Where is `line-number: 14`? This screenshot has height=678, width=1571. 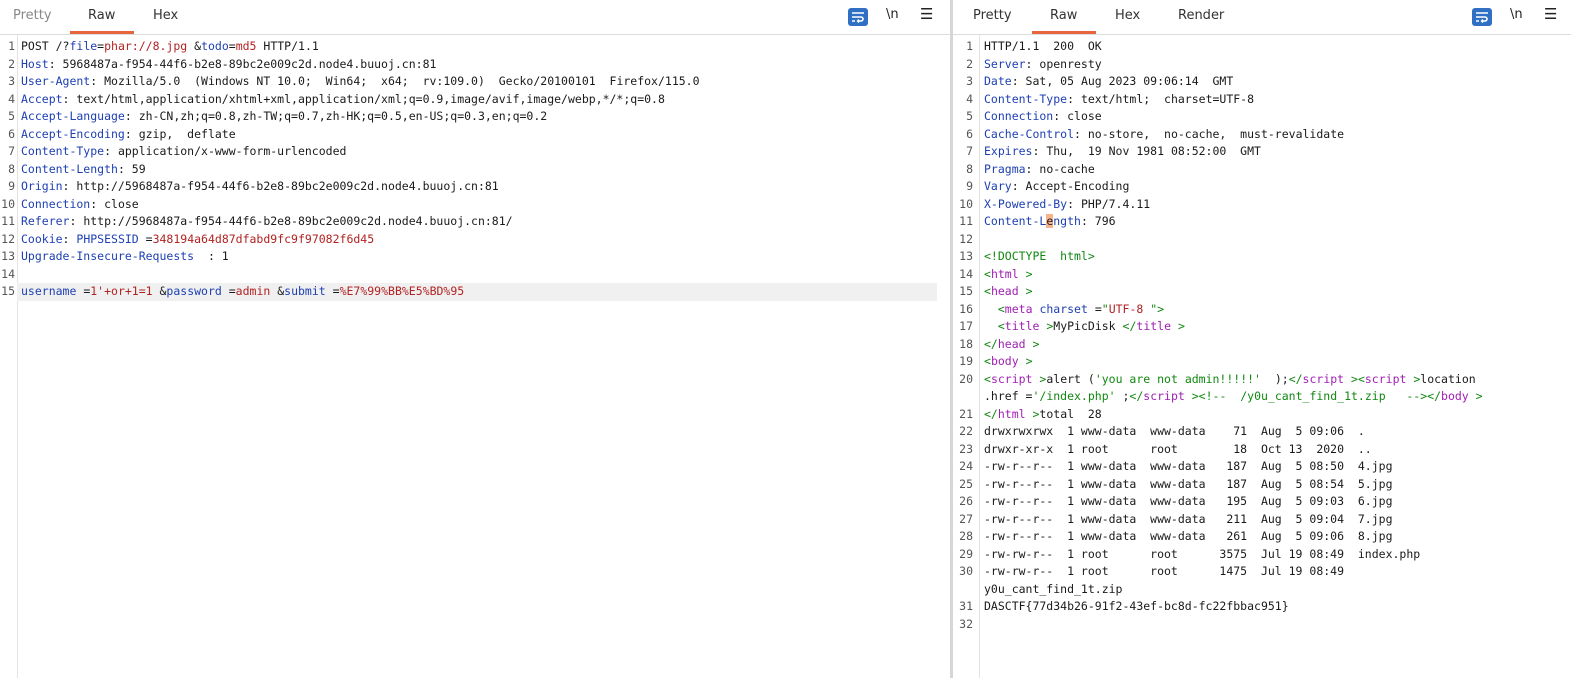
line-number: 14 is located at coordinates (966, 273).